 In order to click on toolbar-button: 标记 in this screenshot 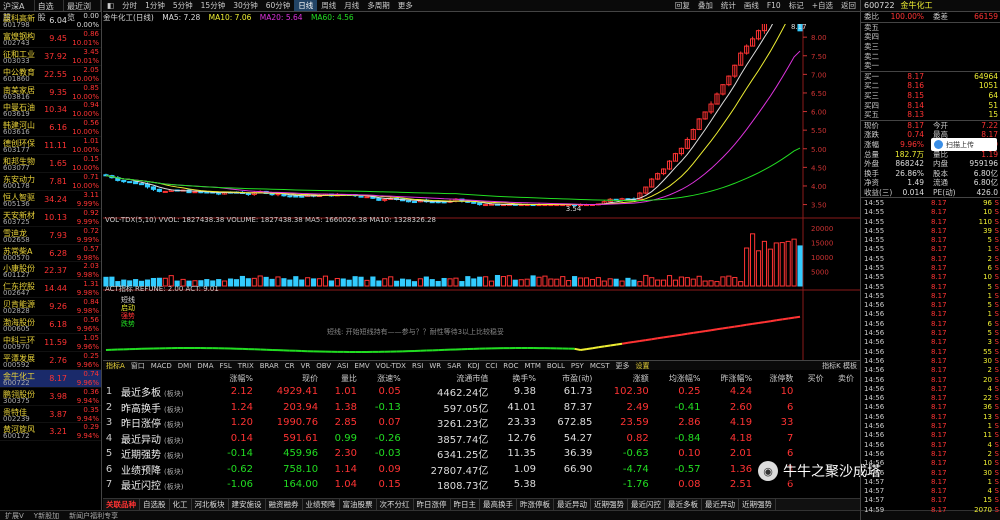, I will do `click(796, 5)`.